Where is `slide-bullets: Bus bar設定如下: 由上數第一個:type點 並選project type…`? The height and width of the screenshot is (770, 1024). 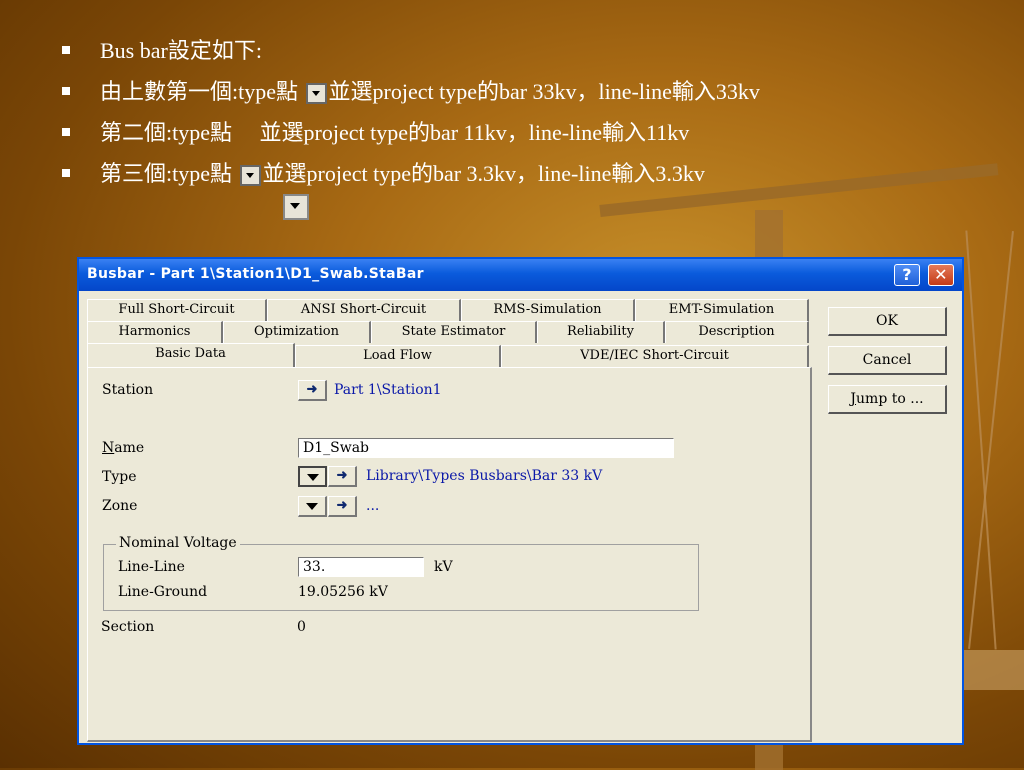
slide-bullets: Bus bar設定如下: 由上數第一個:type點 並選project type… is located at coordinates (411, 114).